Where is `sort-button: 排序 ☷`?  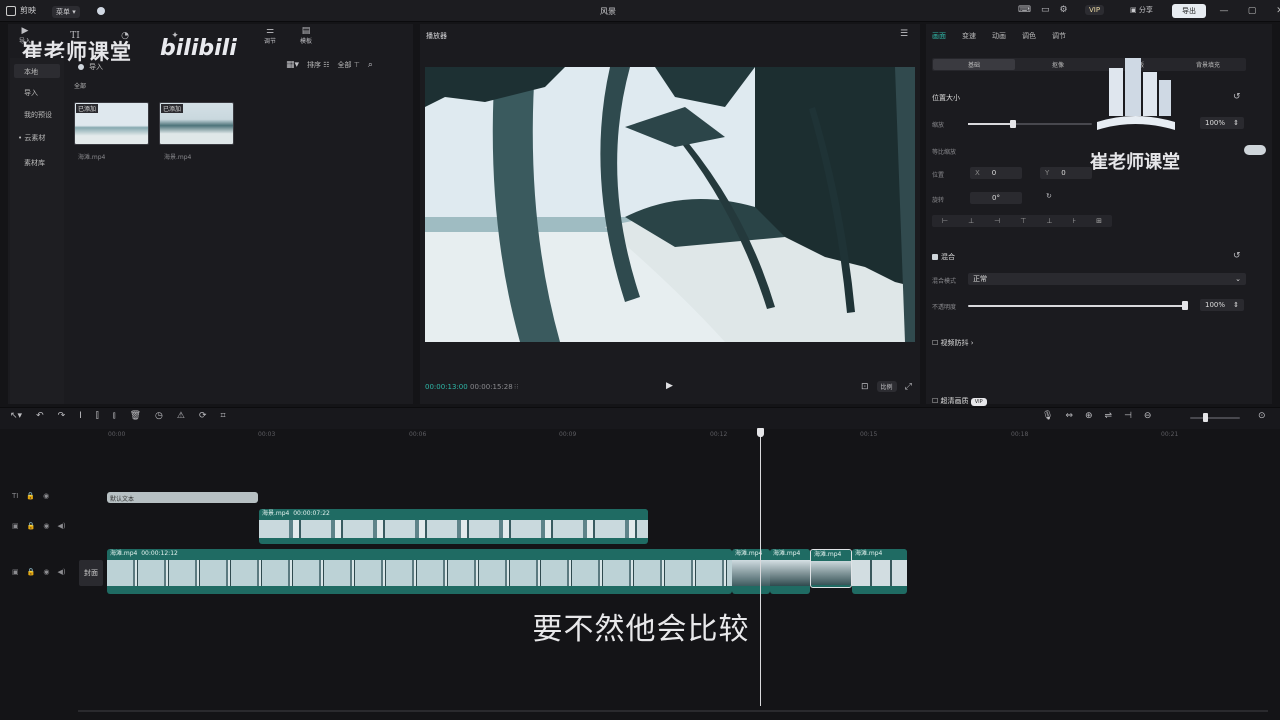 sort-button: 排序 ☷ is located at coordinates (318, 65).